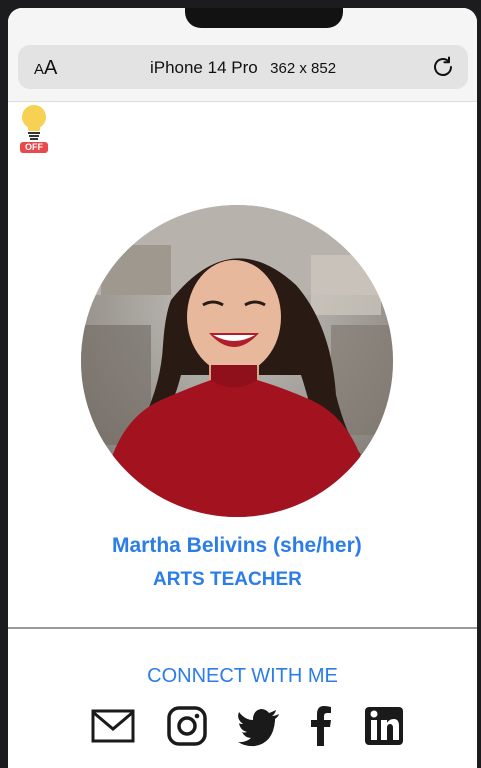 Image resolution: width=481 pixels, height=768 pixels. I want to click on email-icon, so click(113, 726).